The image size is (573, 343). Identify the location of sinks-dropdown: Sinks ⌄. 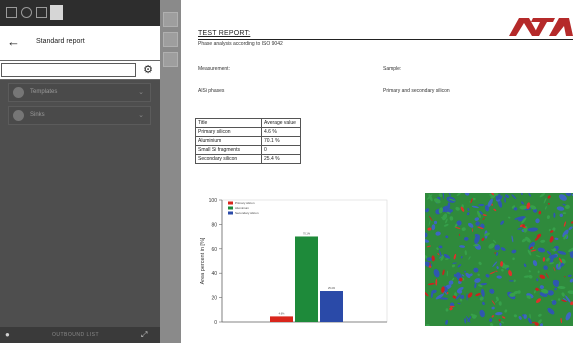
(79, 115).